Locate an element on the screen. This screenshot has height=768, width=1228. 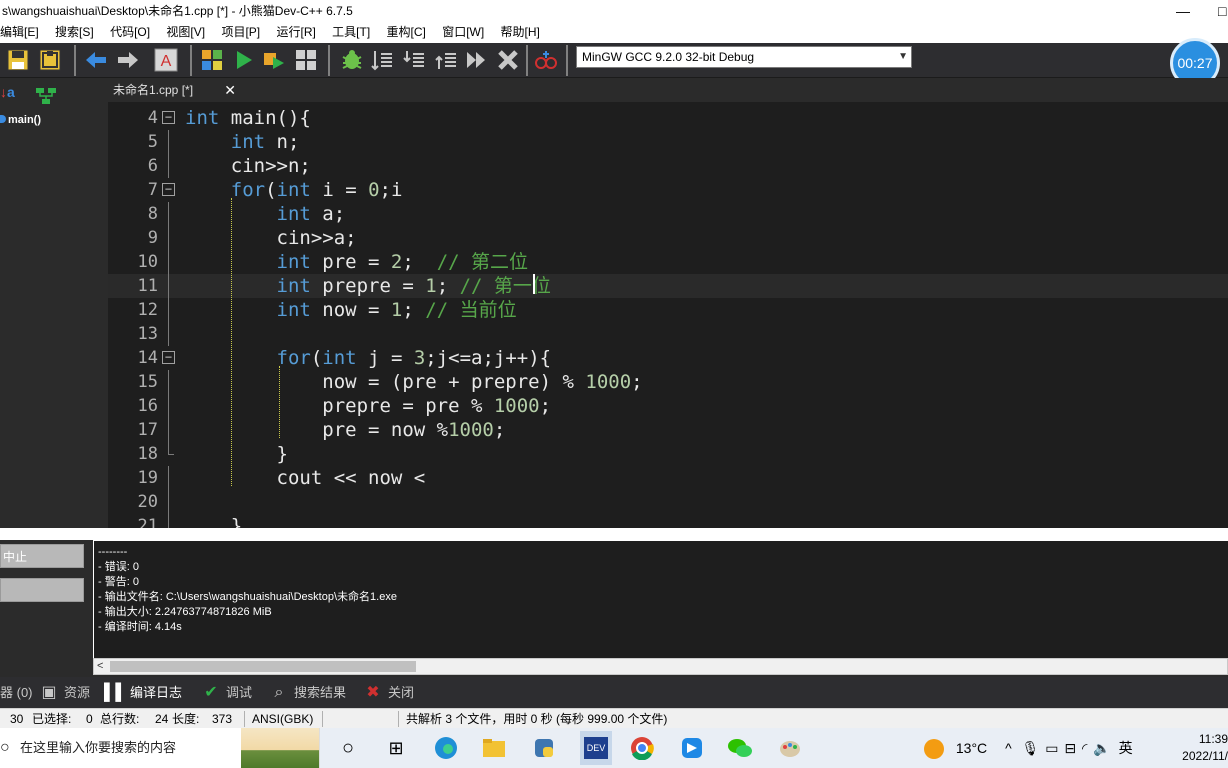
ime-indicator: 英 is located at coordinates (1126, 748).